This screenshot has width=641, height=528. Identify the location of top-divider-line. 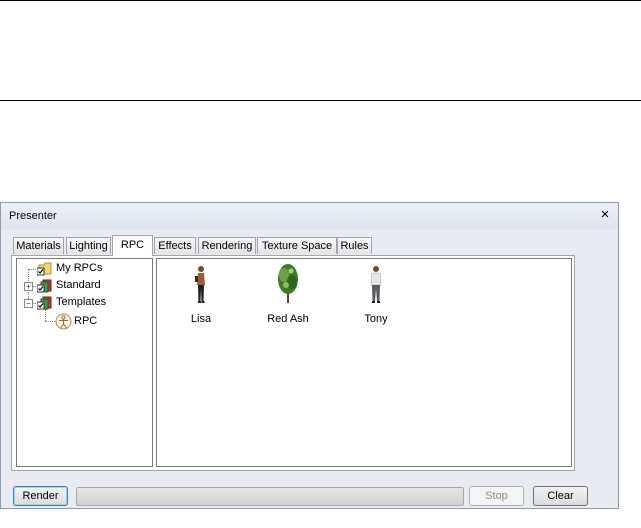
(320, 0).